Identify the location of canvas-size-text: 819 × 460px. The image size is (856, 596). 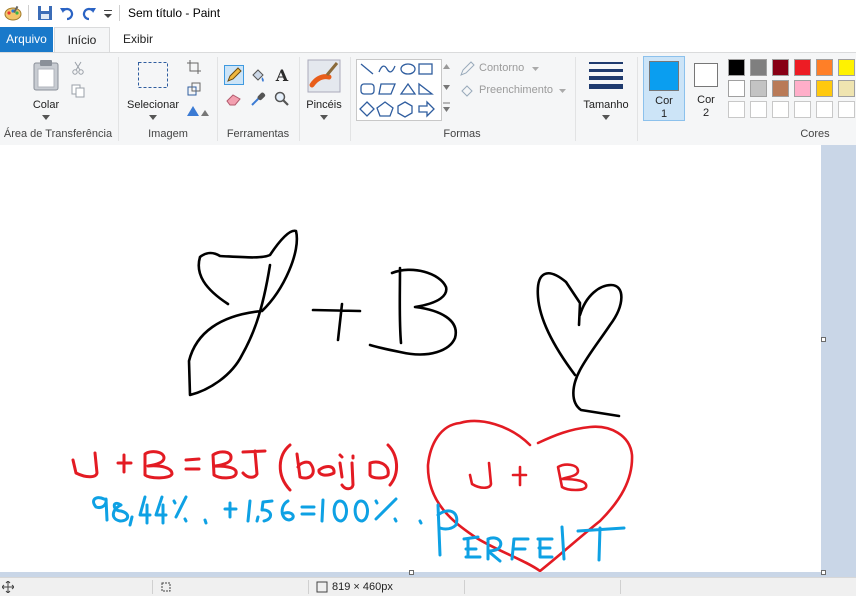
(362, 587).